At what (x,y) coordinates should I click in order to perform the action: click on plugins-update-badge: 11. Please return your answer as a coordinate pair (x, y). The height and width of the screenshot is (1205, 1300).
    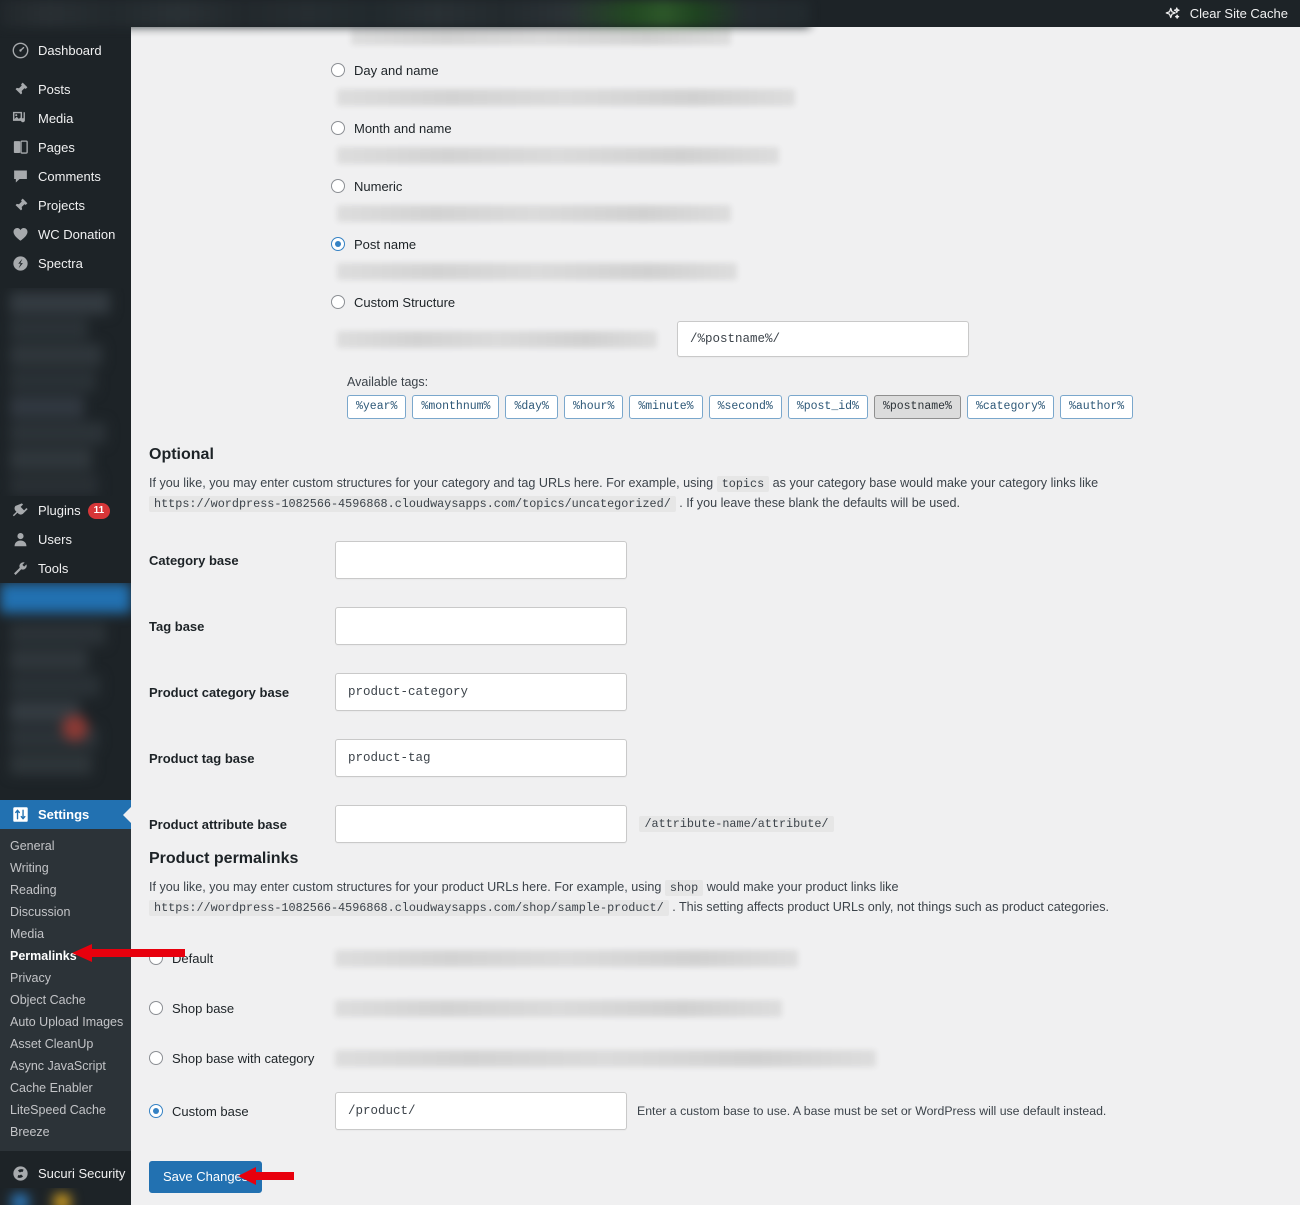
    Looking at the image, I should click on (99, 510).